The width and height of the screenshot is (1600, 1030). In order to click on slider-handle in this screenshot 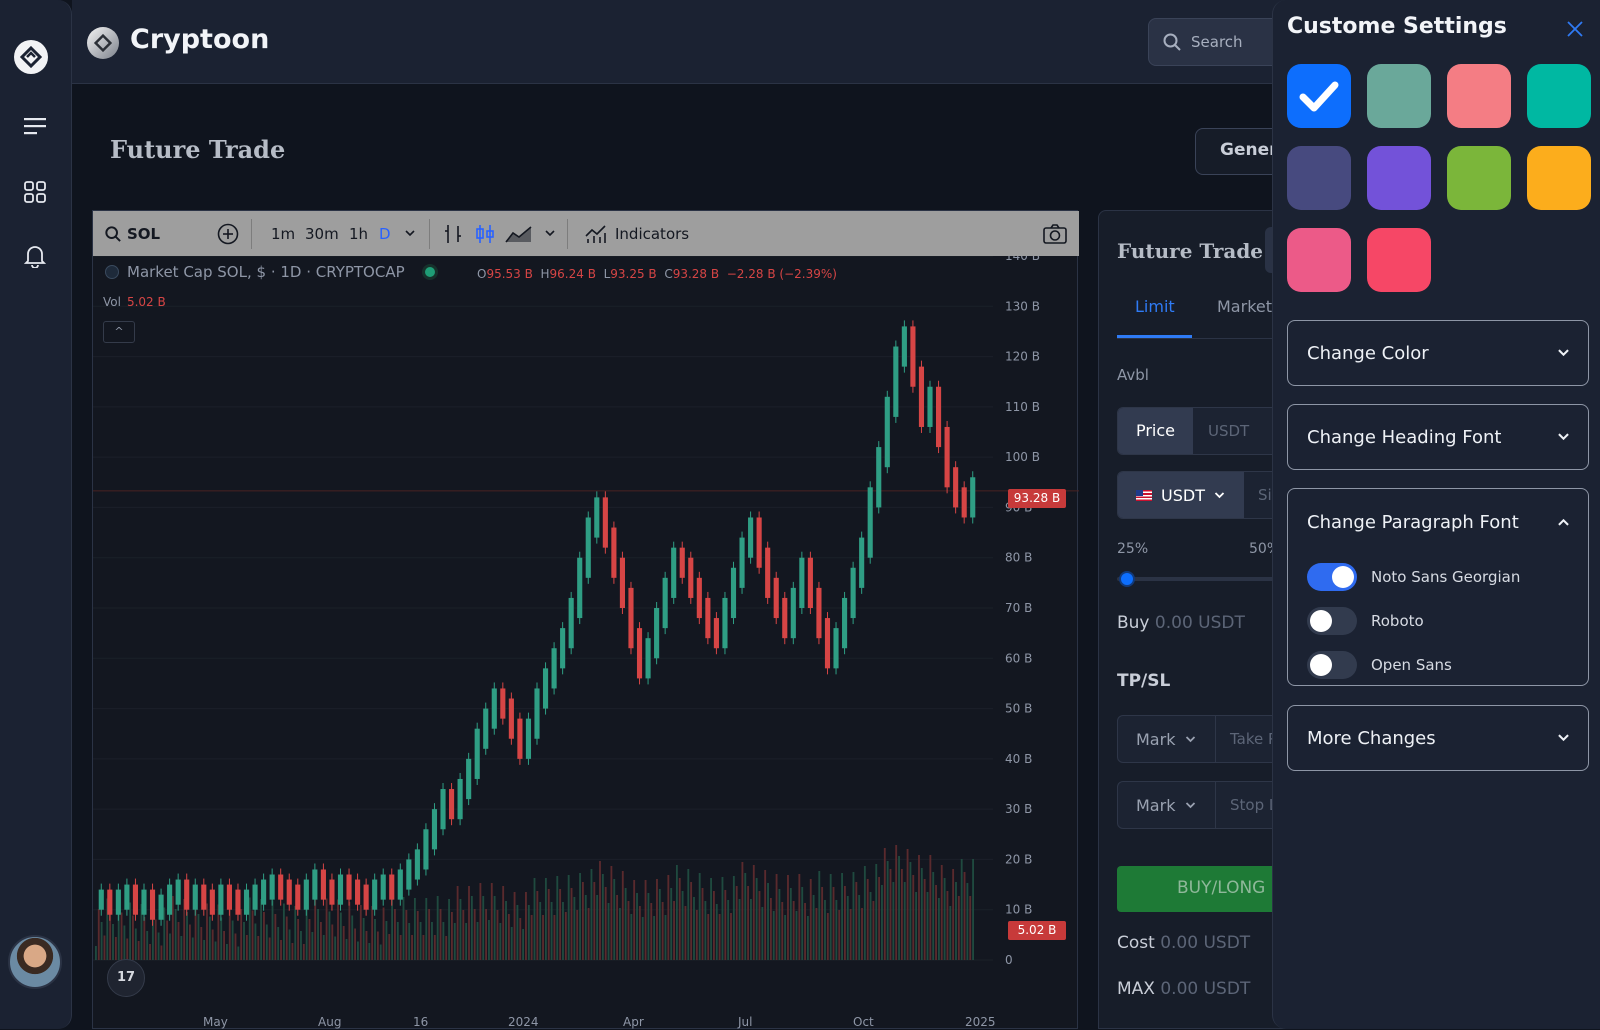, I will do `click(1127, 579)`.